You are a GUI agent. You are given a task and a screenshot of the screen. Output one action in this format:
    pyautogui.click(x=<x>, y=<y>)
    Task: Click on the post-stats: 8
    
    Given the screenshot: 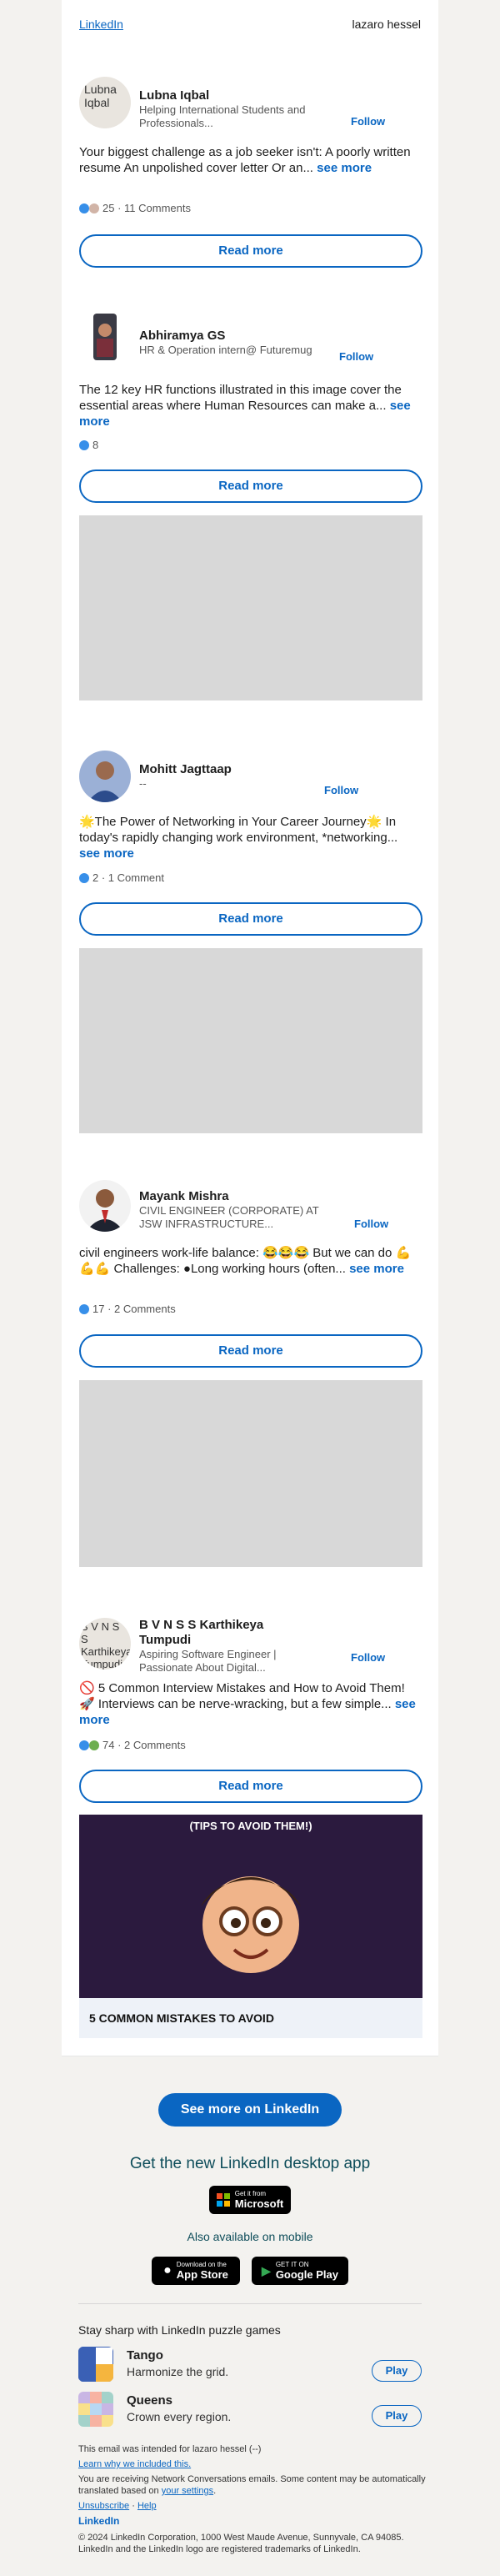 What is the action you would take?
    pyautogui.click(x=88, y=445)
    